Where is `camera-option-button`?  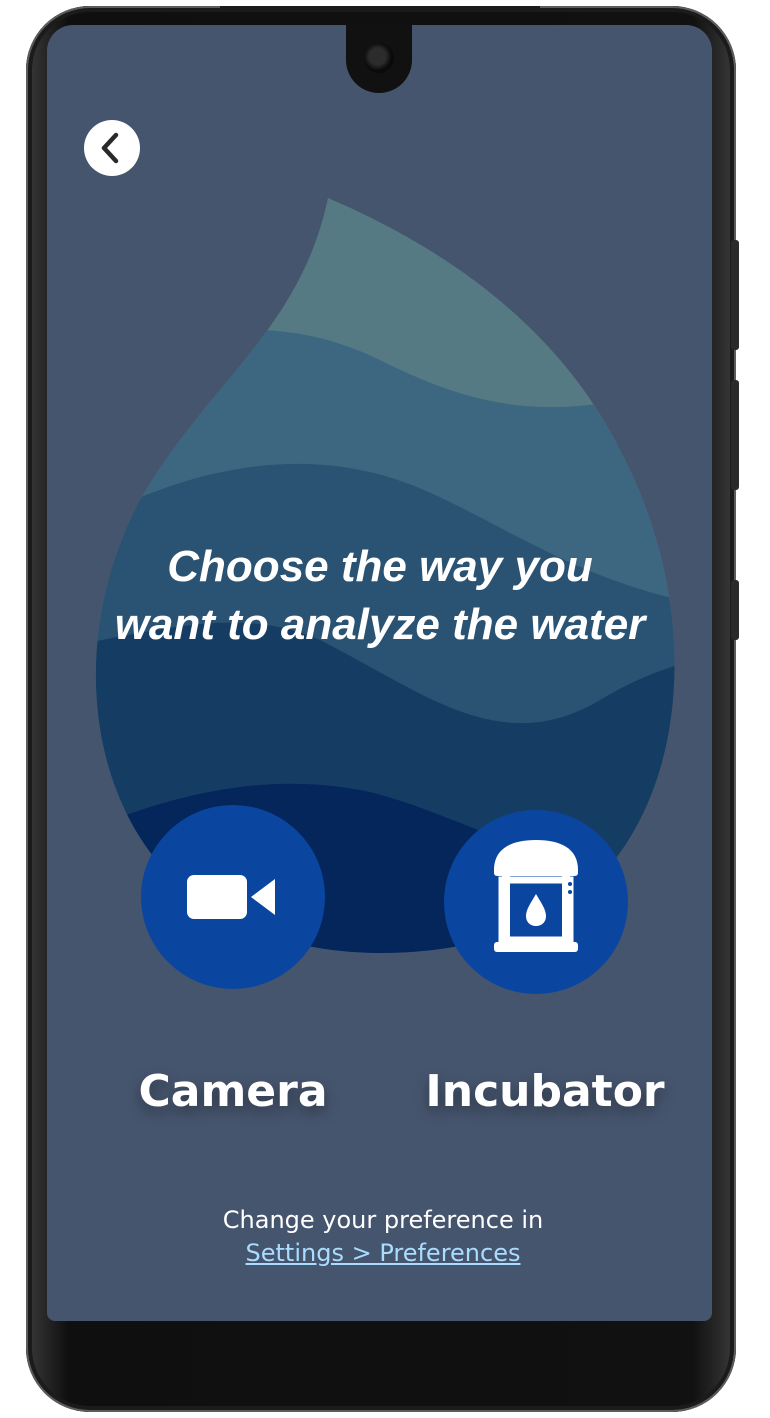 camera-option-button is located at coordinates (233, 897).